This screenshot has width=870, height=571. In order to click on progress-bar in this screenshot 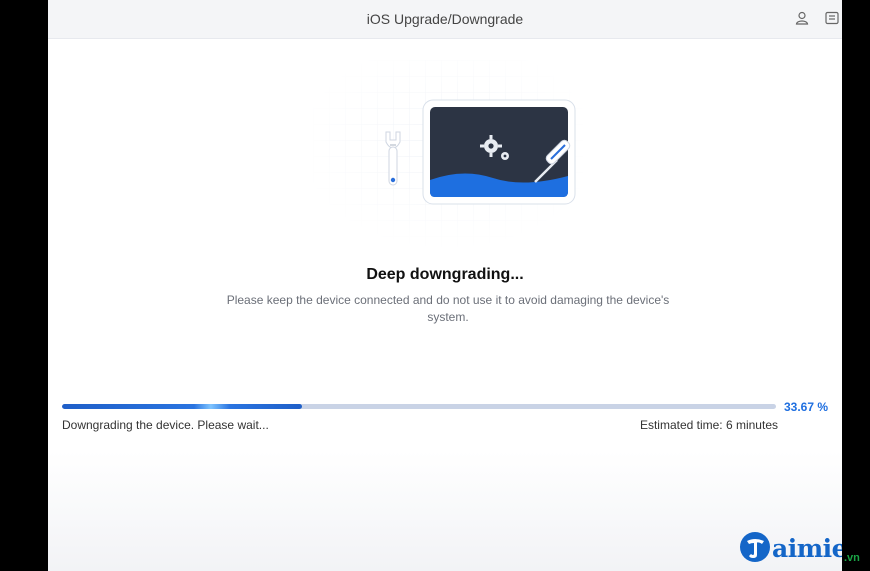, I will do `click(419, 406)`.